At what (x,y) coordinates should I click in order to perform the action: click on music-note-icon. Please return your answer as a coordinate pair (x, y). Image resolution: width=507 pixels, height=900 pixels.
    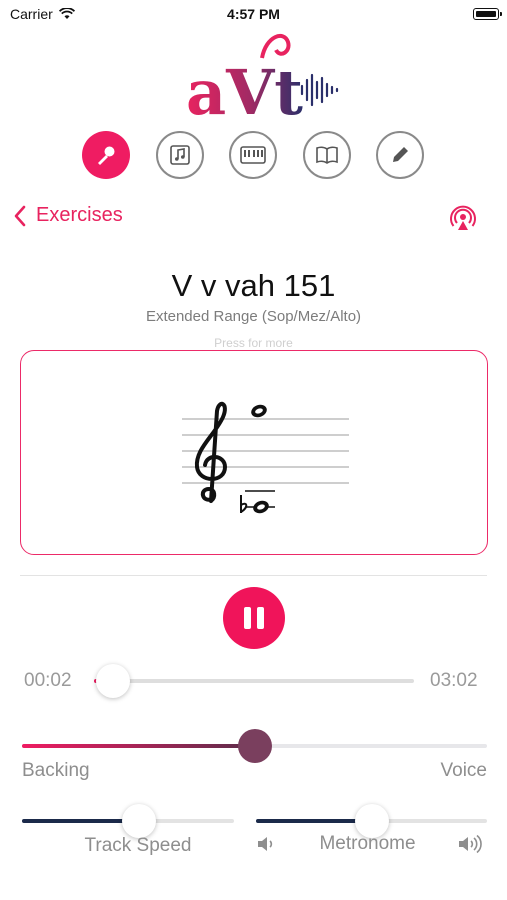
    Looking at the image, I should click on (180, 155).